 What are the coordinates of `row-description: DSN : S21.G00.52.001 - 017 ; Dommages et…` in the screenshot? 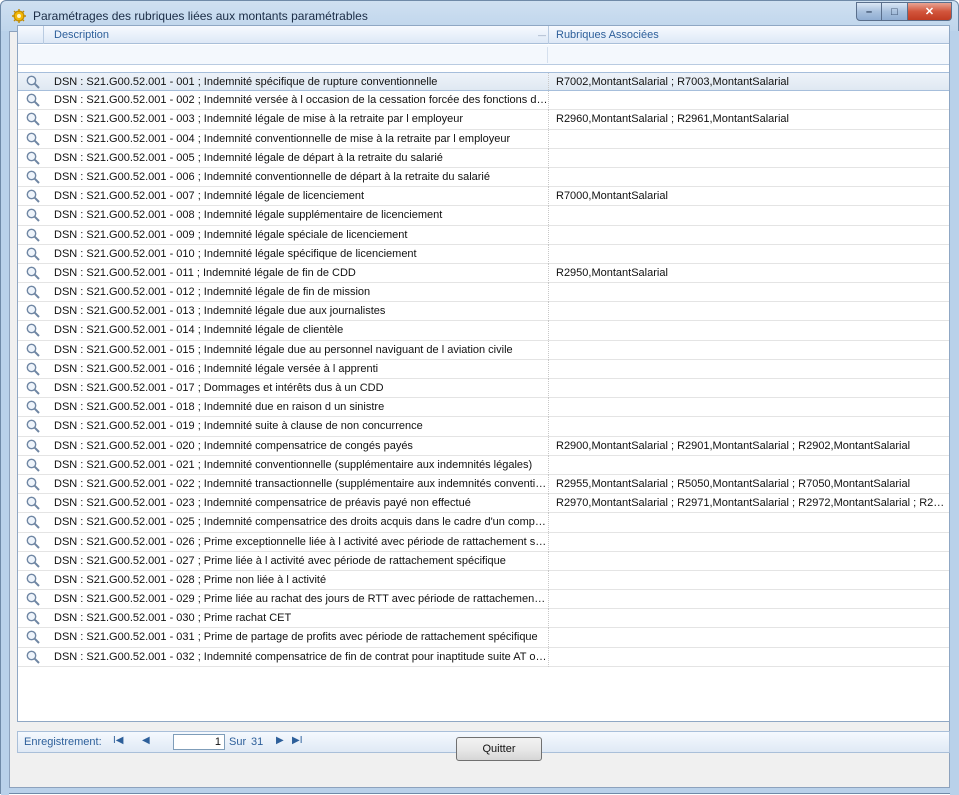 It's located at (296, 388).